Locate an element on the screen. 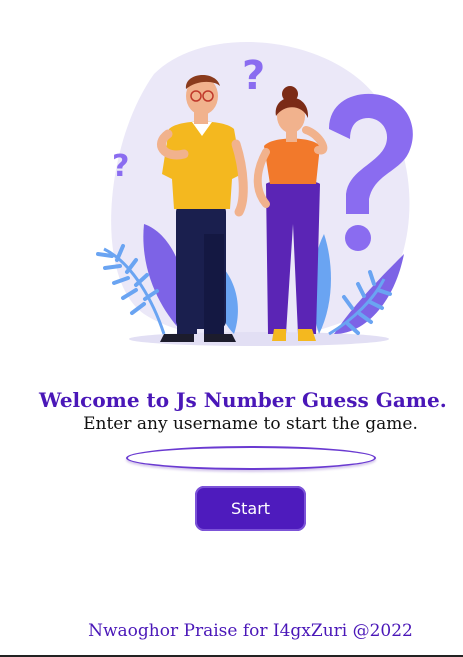 The width and height of the screenshot is (463, 657). username-input is located at coordinates (251, 458).